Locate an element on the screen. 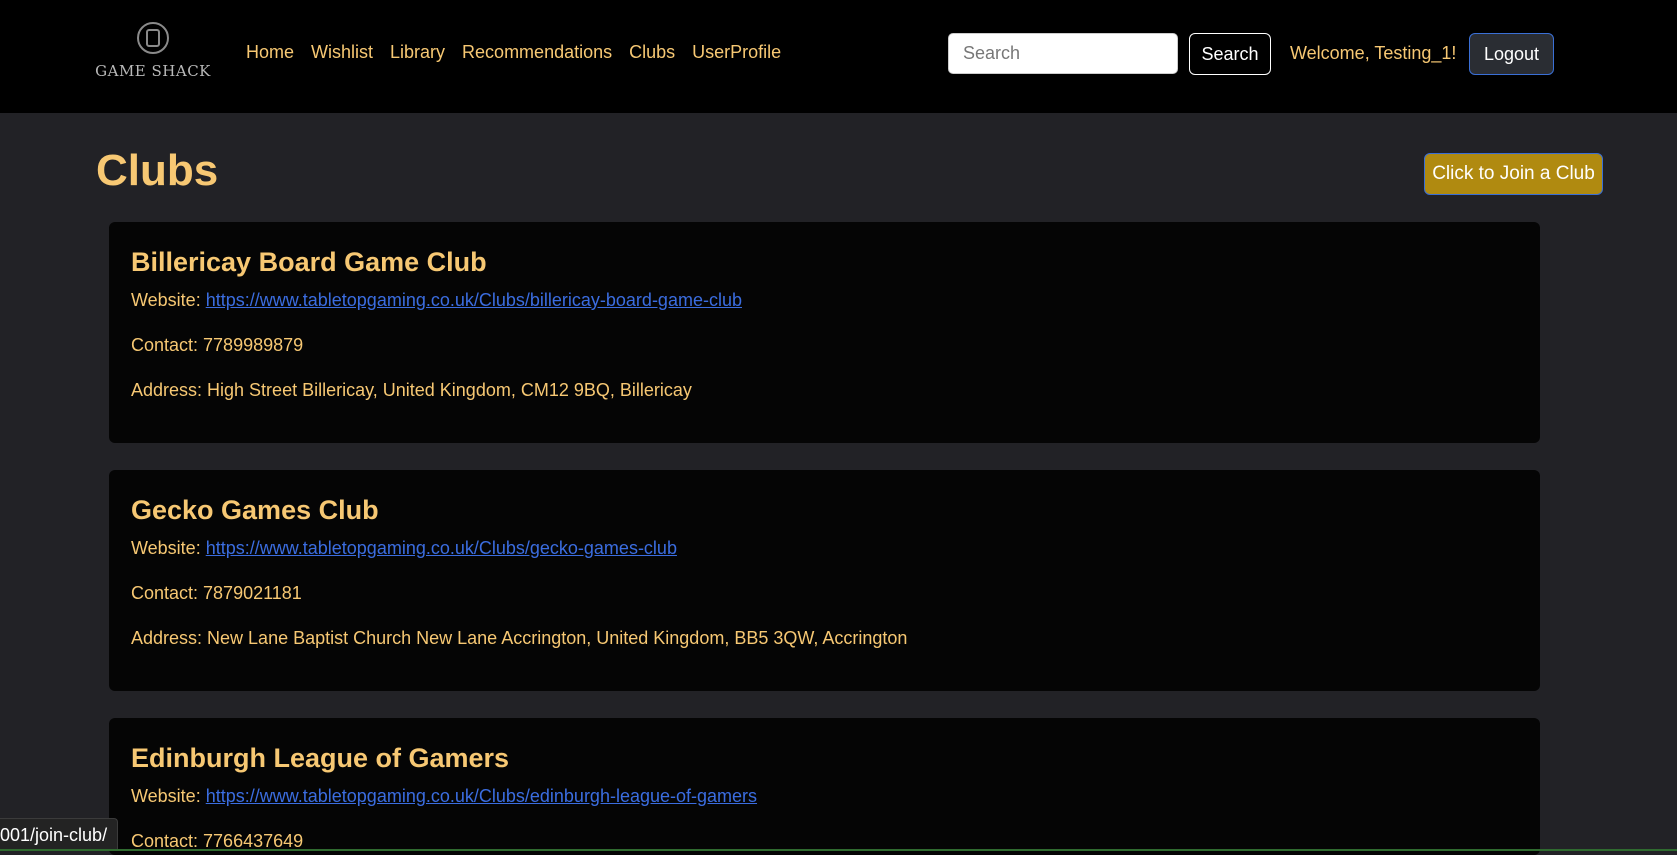 The width and height of the screenshot is (1677, 855). nav-link-recommendations: Recommendations is located at coordinates (537, 52).